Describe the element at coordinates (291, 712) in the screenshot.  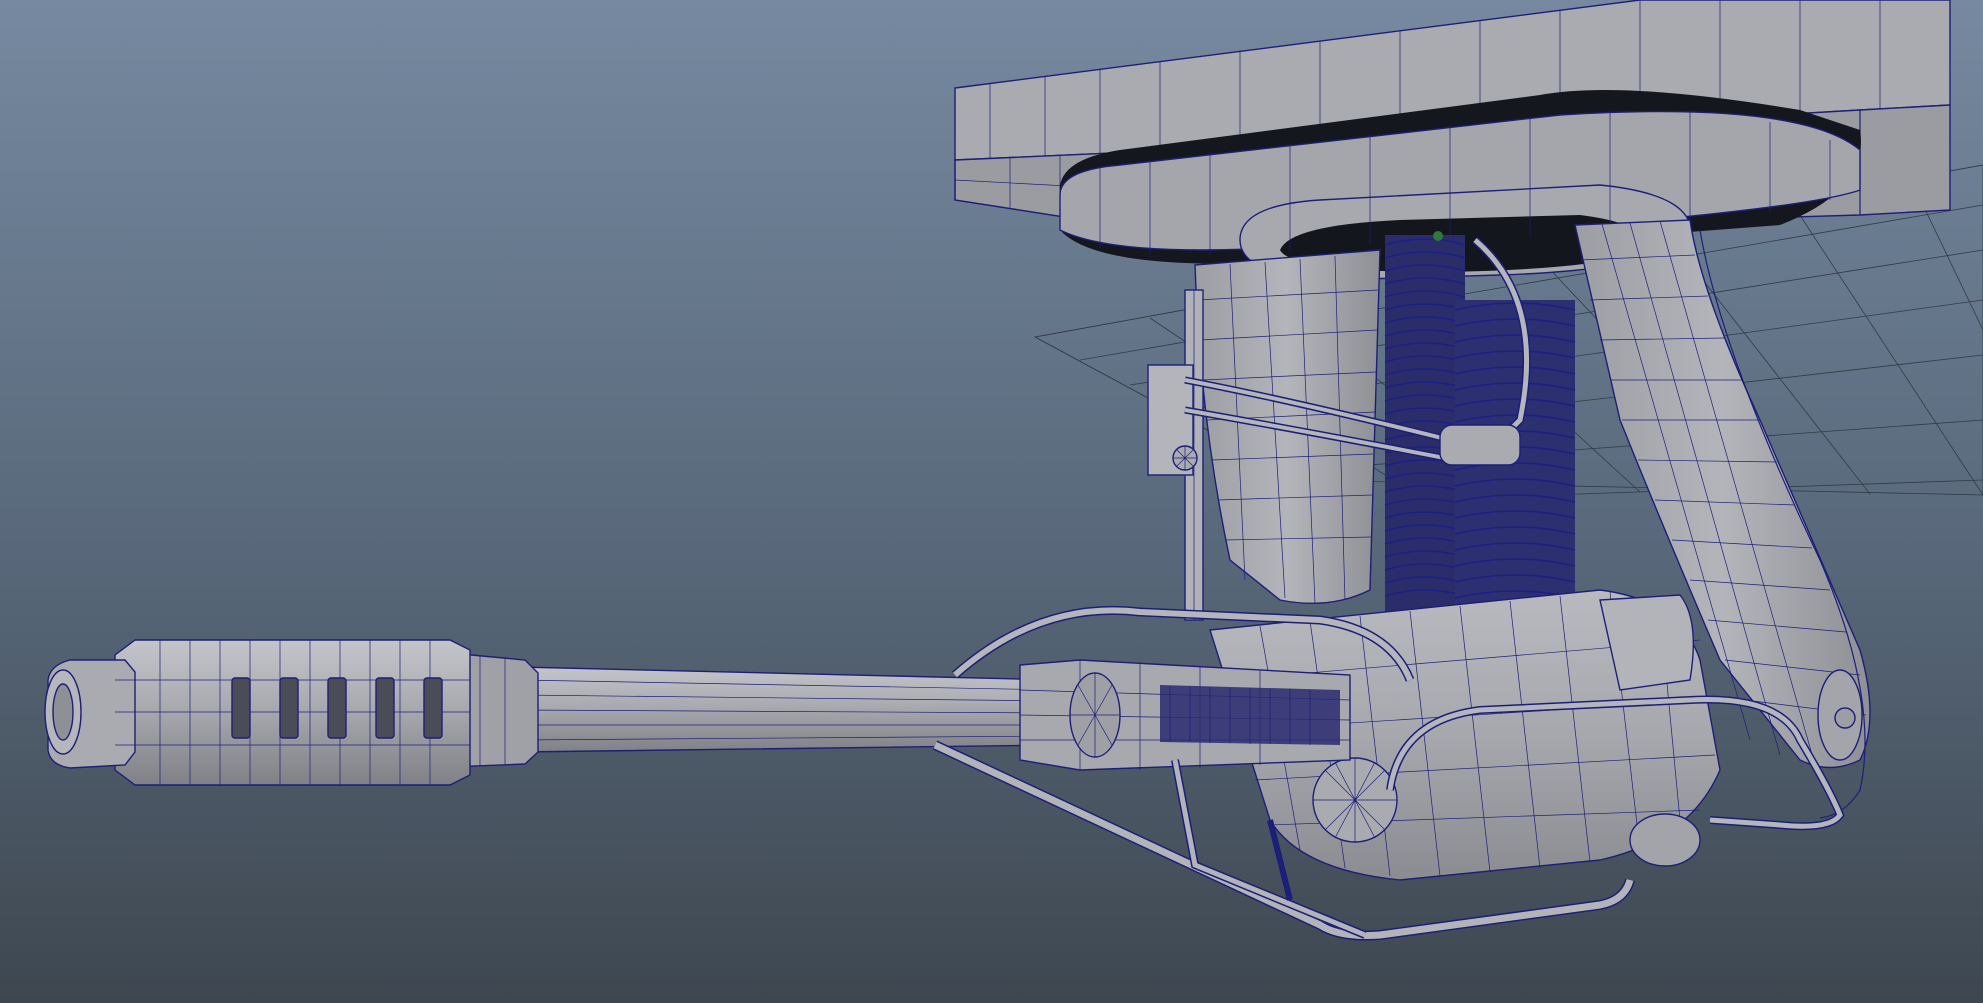
I see `muzzle-brake` at that location.